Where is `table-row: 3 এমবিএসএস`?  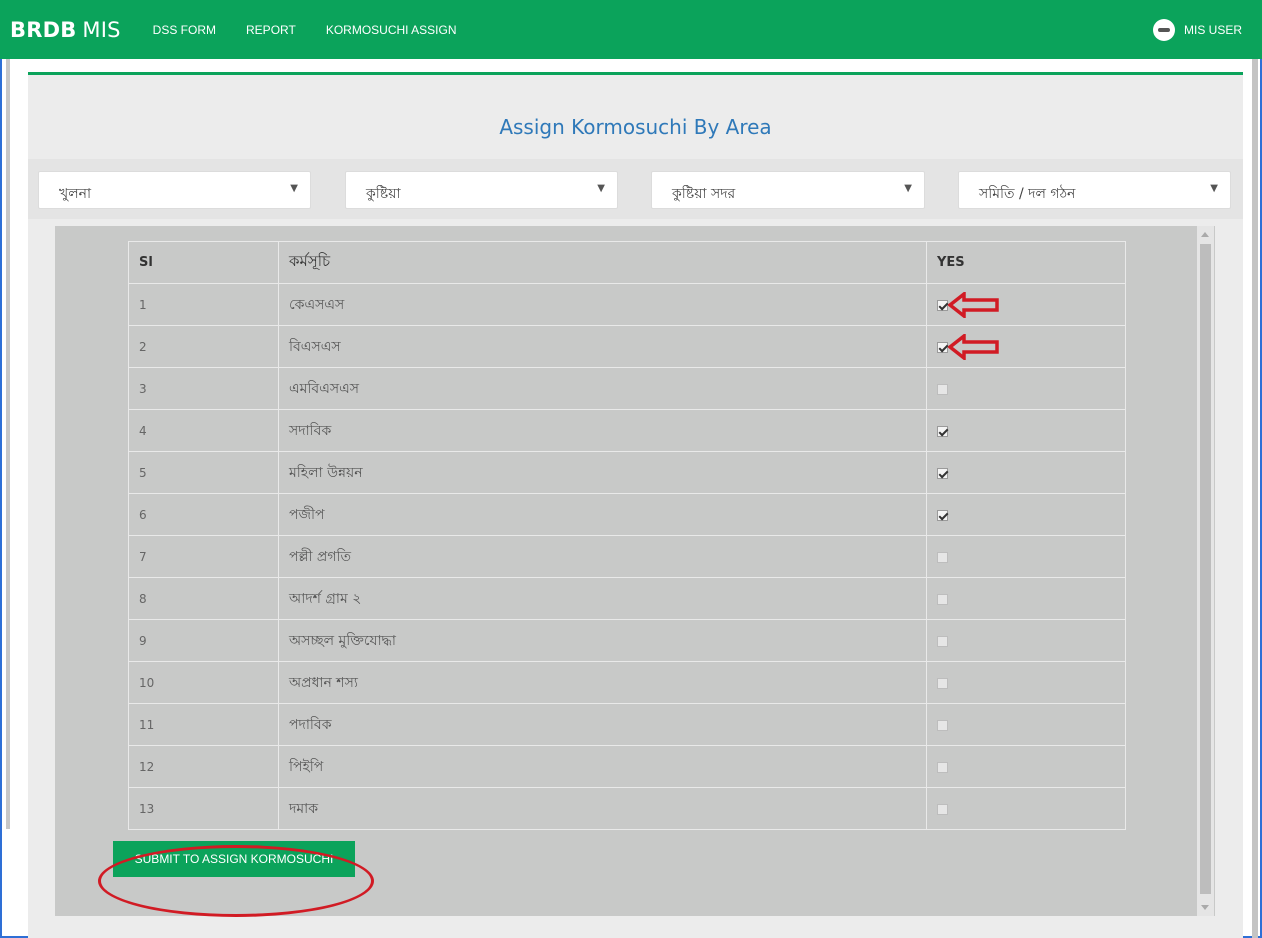 table-row: 3 এমবিএসএস is located at coordinates (627, 388).